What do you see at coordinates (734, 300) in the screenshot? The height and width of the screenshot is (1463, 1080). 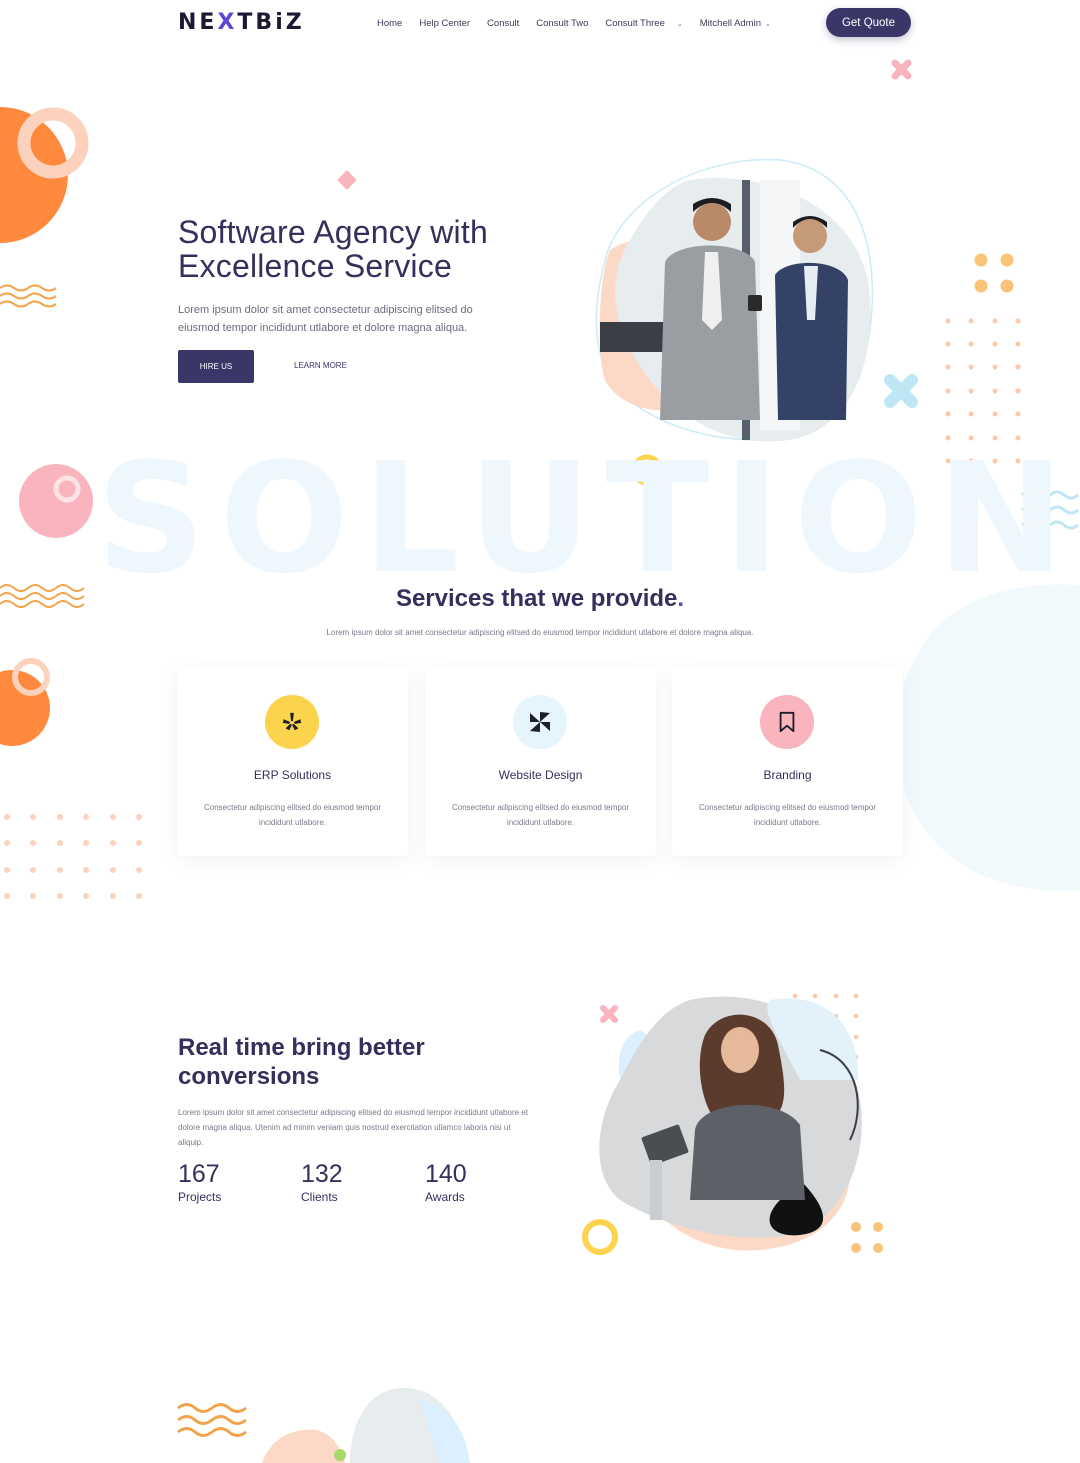 I see `hero-image` at bounding box center [734, 300].